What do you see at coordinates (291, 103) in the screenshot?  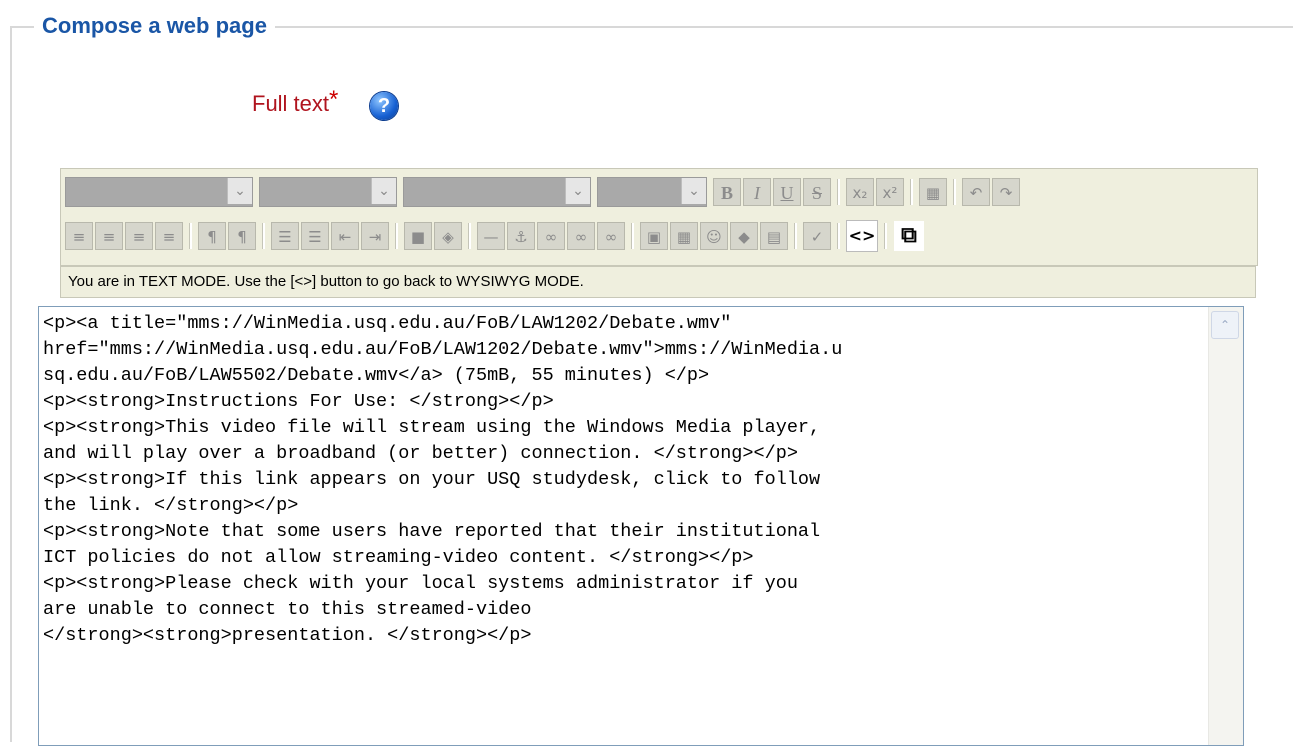 I see `full-text-label-text: Full text` at bounding box center [291, 103].